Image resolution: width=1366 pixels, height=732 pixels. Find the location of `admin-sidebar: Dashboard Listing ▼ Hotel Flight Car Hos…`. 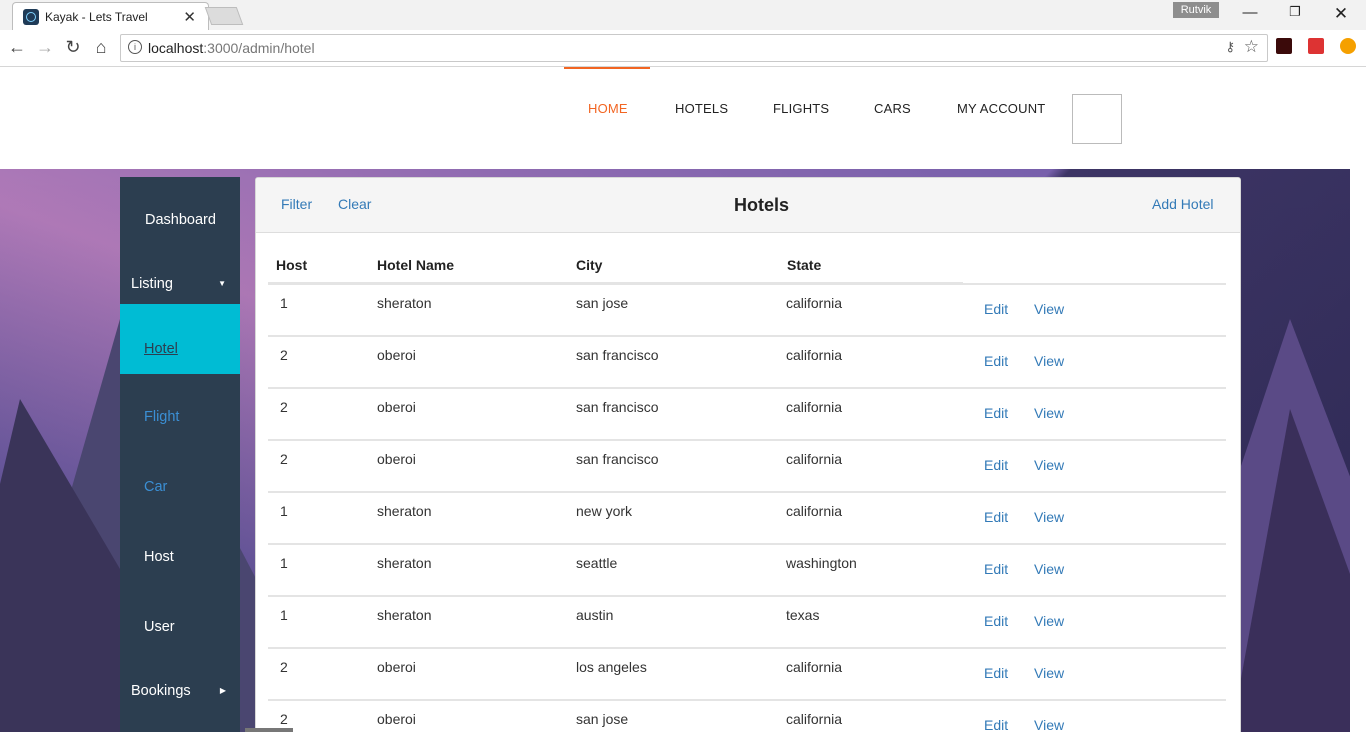

admin-sidebar: Dashboard Listing ▼ Hotel Flight Car Hos… is located at coordinates (180, 454).